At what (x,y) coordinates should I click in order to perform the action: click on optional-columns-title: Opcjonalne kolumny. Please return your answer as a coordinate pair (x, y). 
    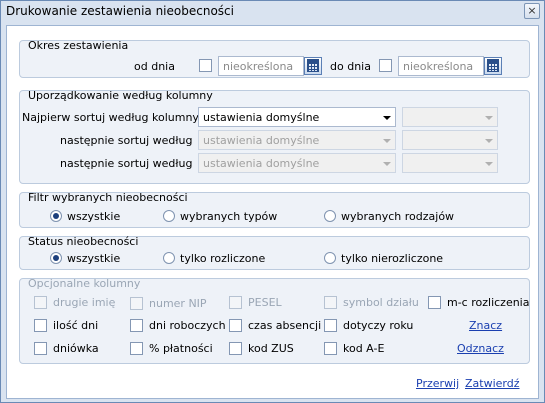
    Looking at the image, I should click on (84, 283).